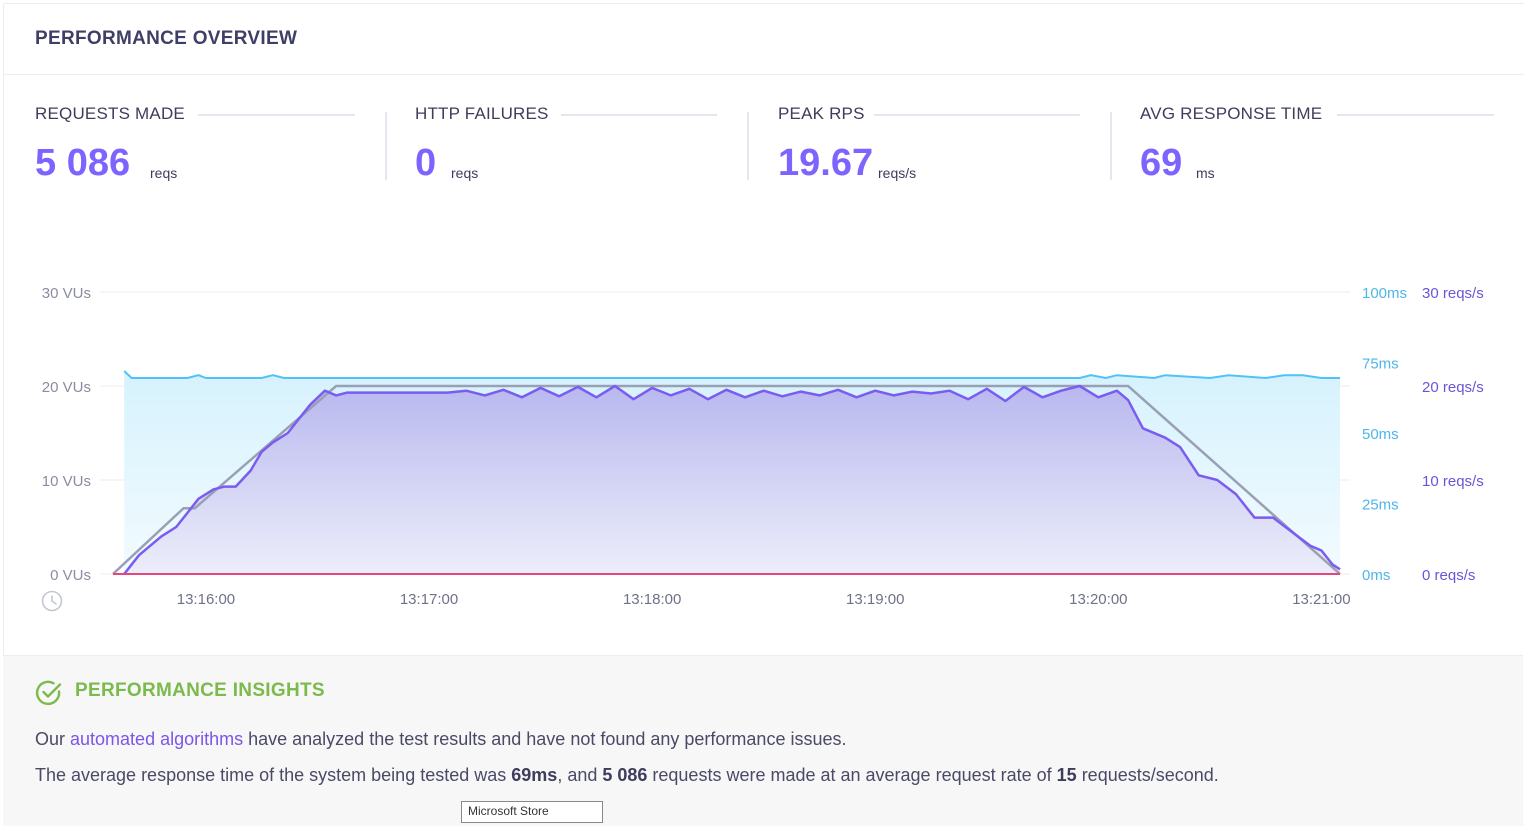 Image resolution: width=1524 pixels, height=826 pixels. I want to click on rps-axis-tick-label: 0 reqs/s, so click(1448, 575).